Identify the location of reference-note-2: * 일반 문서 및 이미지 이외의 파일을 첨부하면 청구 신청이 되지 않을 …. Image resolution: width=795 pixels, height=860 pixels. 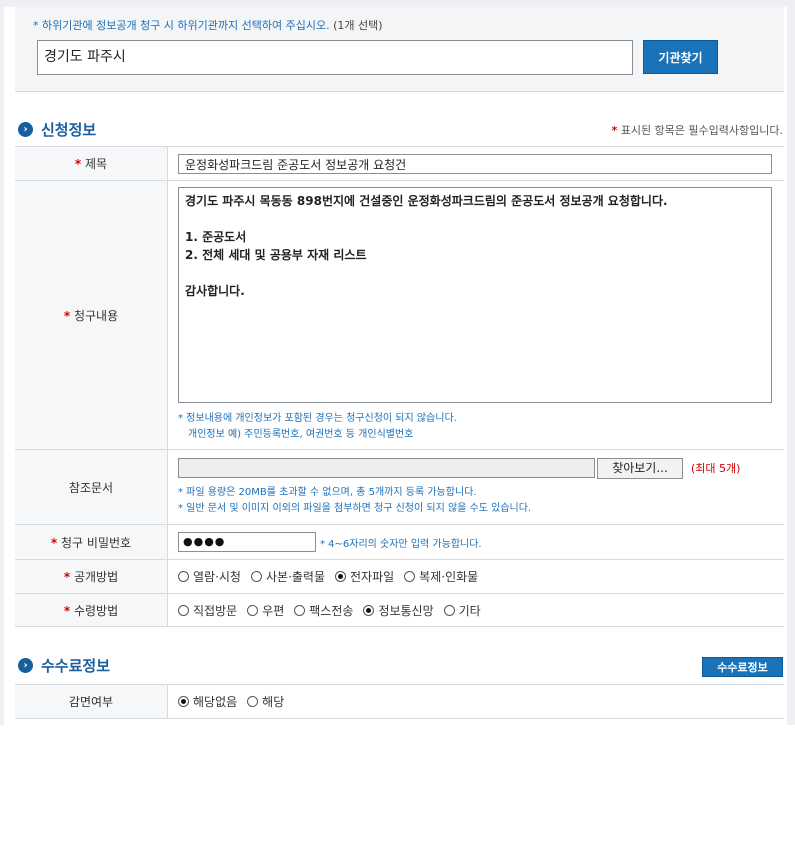
(355, 508).